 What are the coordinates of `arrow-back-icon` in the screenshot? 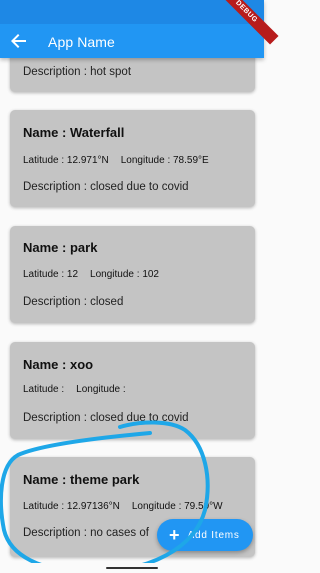 It's located at (18, 41).